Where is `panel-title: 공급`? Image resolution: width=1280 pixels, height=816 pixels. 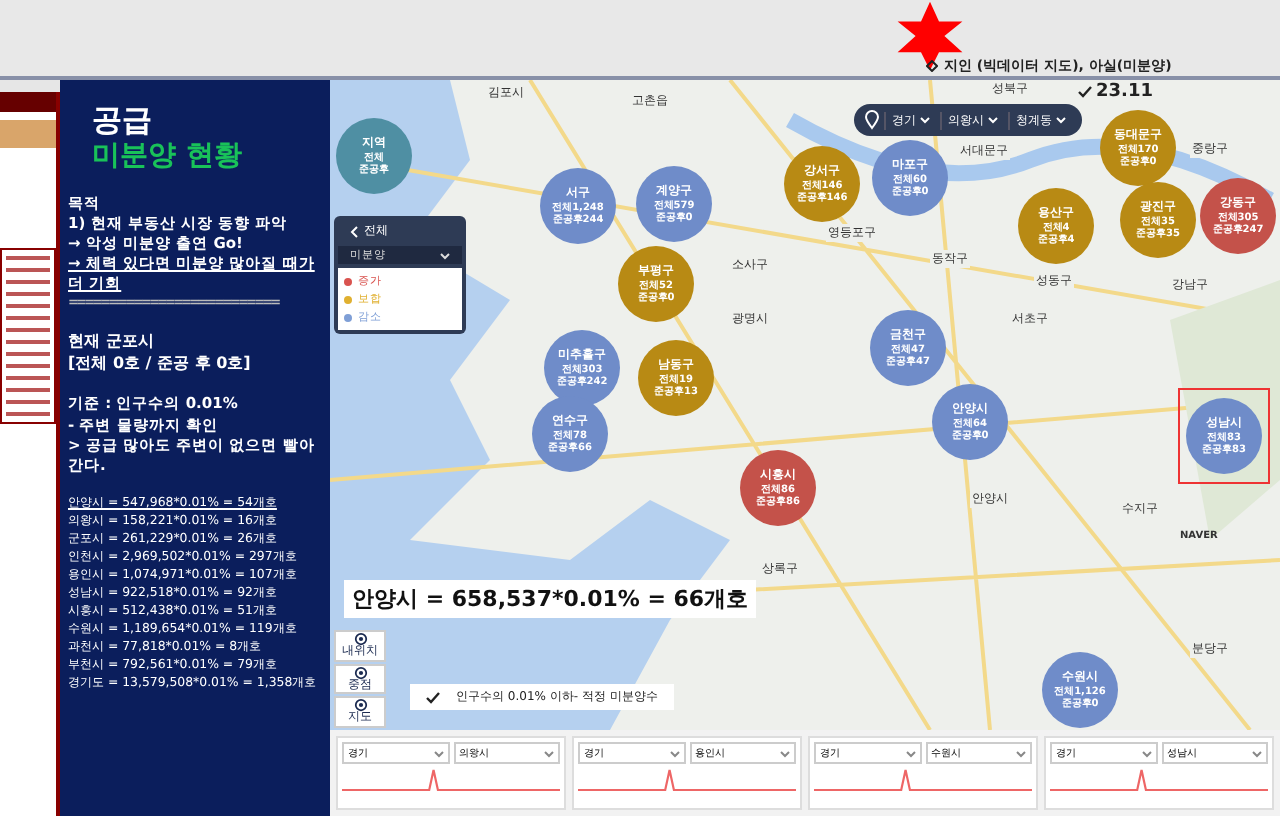
panel-title: 공급 is located at coordinates (122, 120).